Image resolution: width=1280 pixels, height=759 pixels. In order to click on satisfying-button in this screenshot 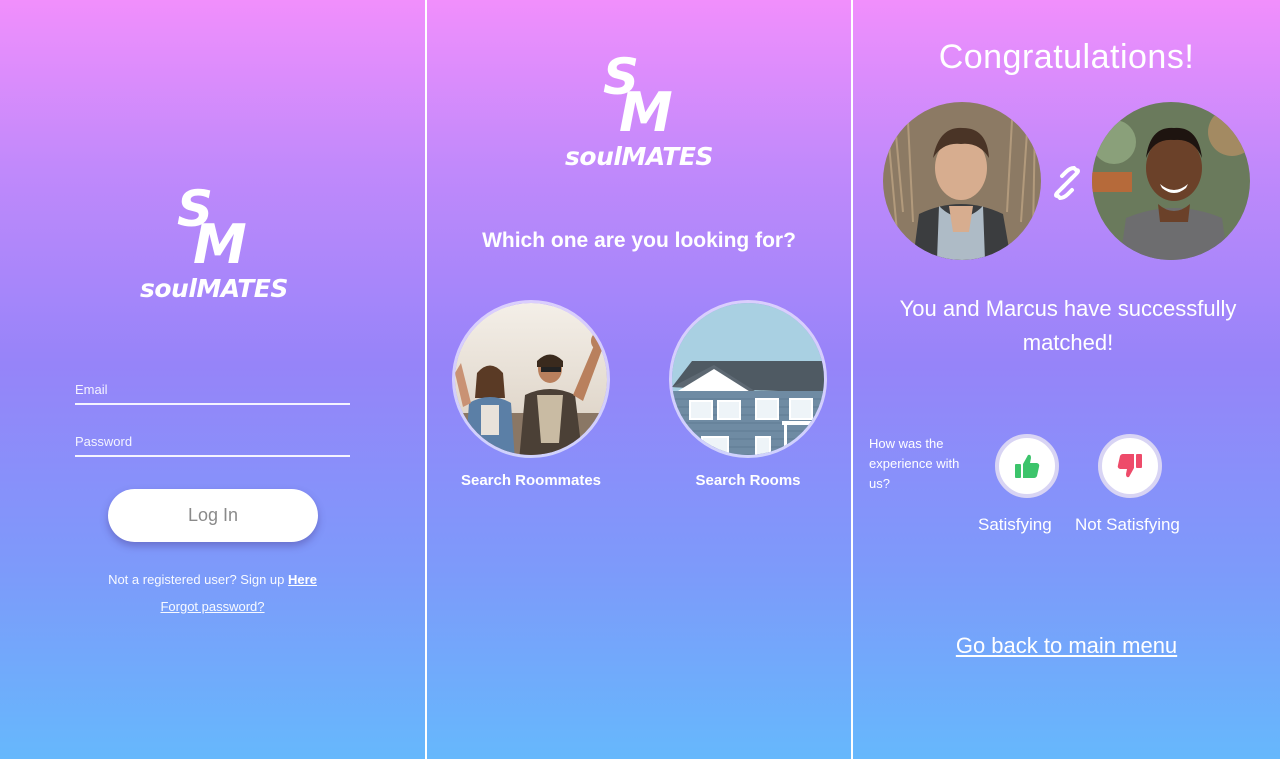, I will do `click(1027, 466)`.